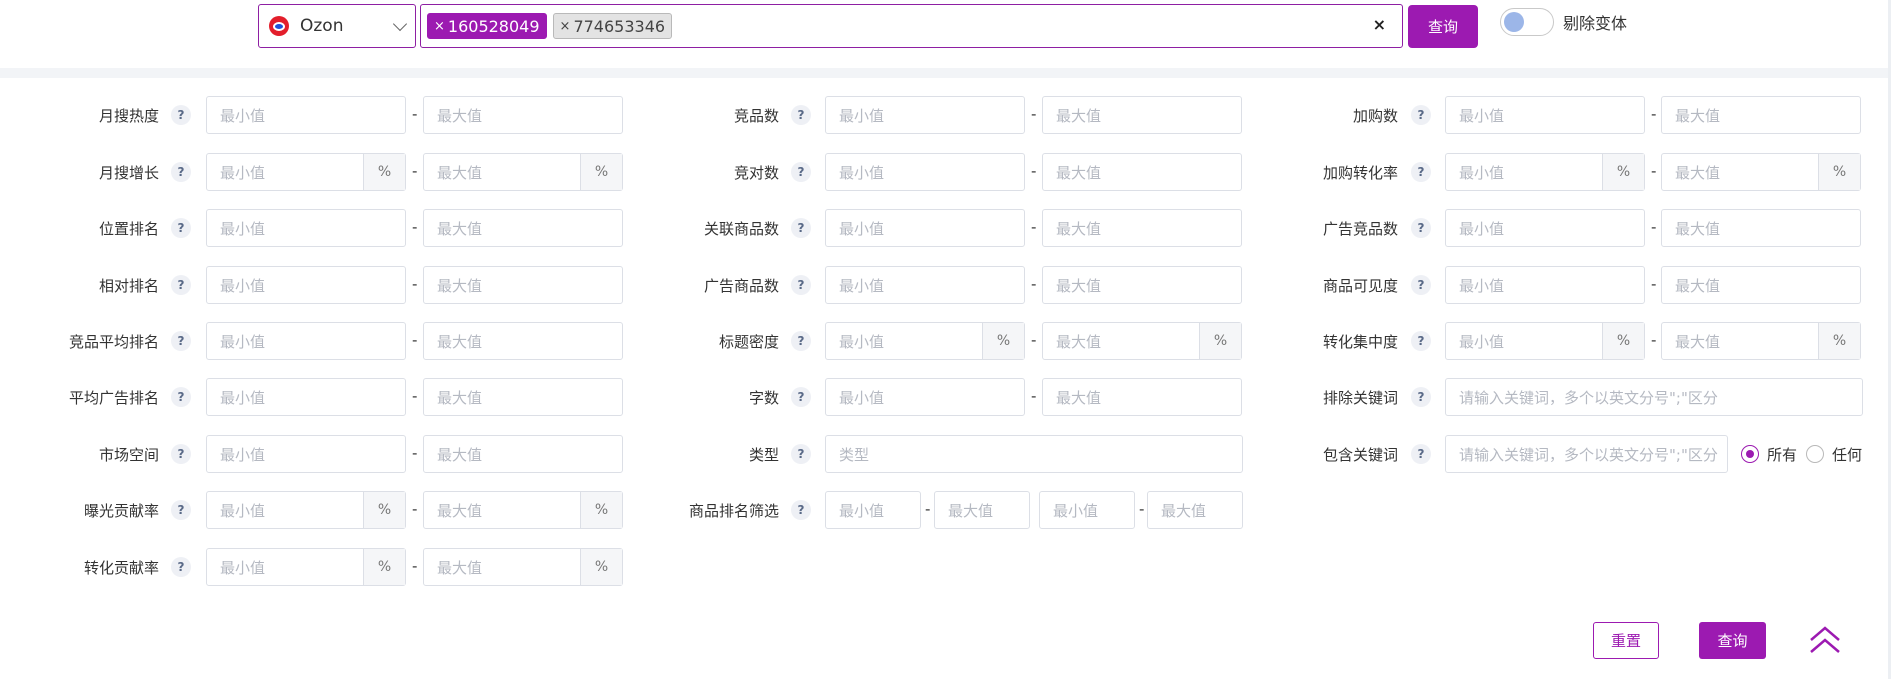  Describe the element at coordinates (1195, 510) in the screenshot. I see `rank2-max-input: 最大值` at that location.